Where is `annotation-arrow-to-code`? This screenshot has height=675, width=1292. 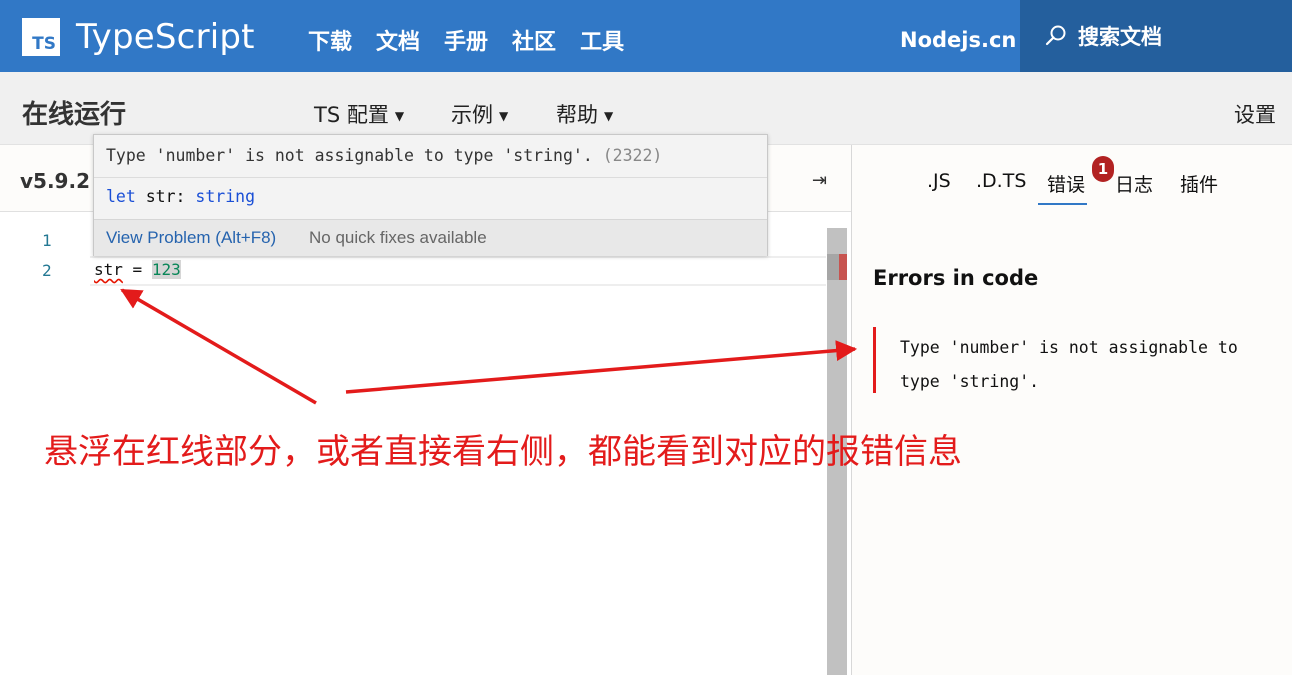 annotation-arrow-to-code is located at coordinates (218, 346).